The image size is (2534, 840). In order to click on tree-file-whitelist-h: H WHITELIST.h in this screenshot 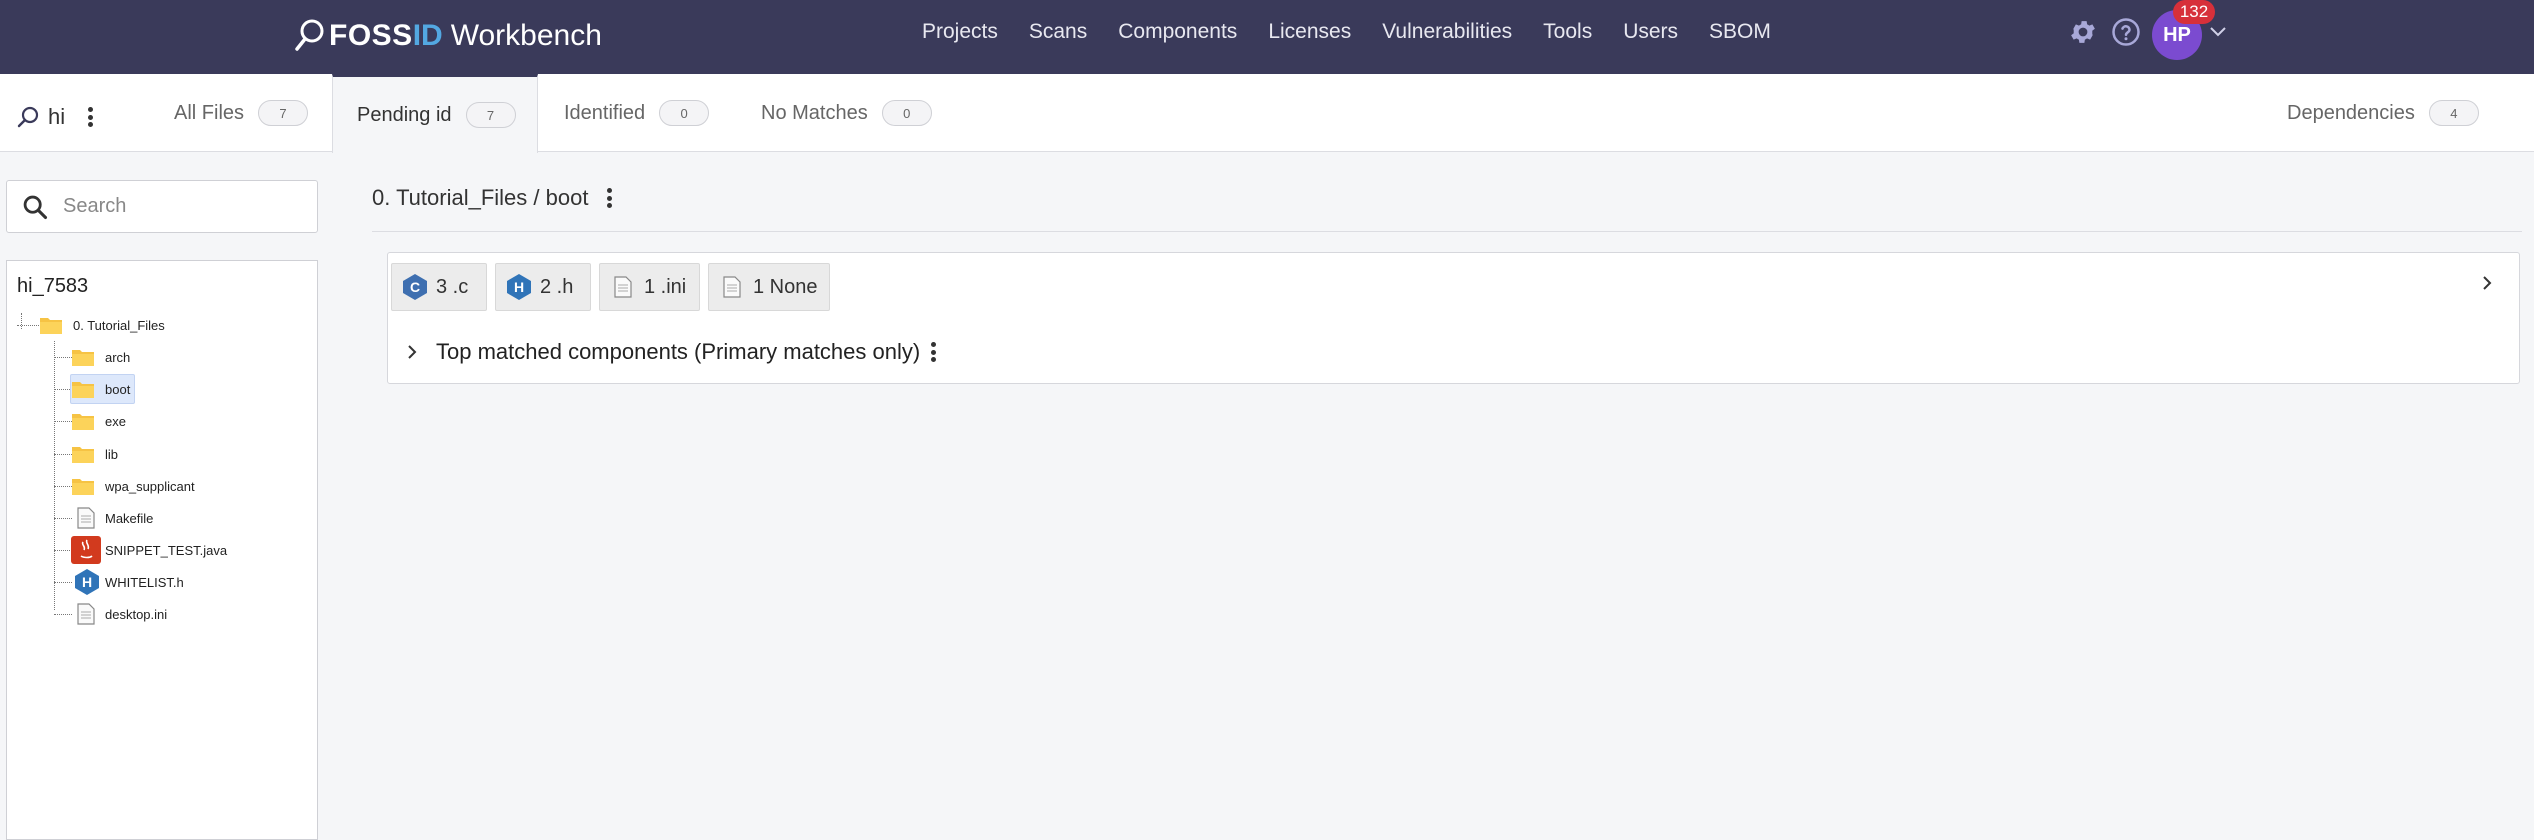, I will do `click(128, 582)`.